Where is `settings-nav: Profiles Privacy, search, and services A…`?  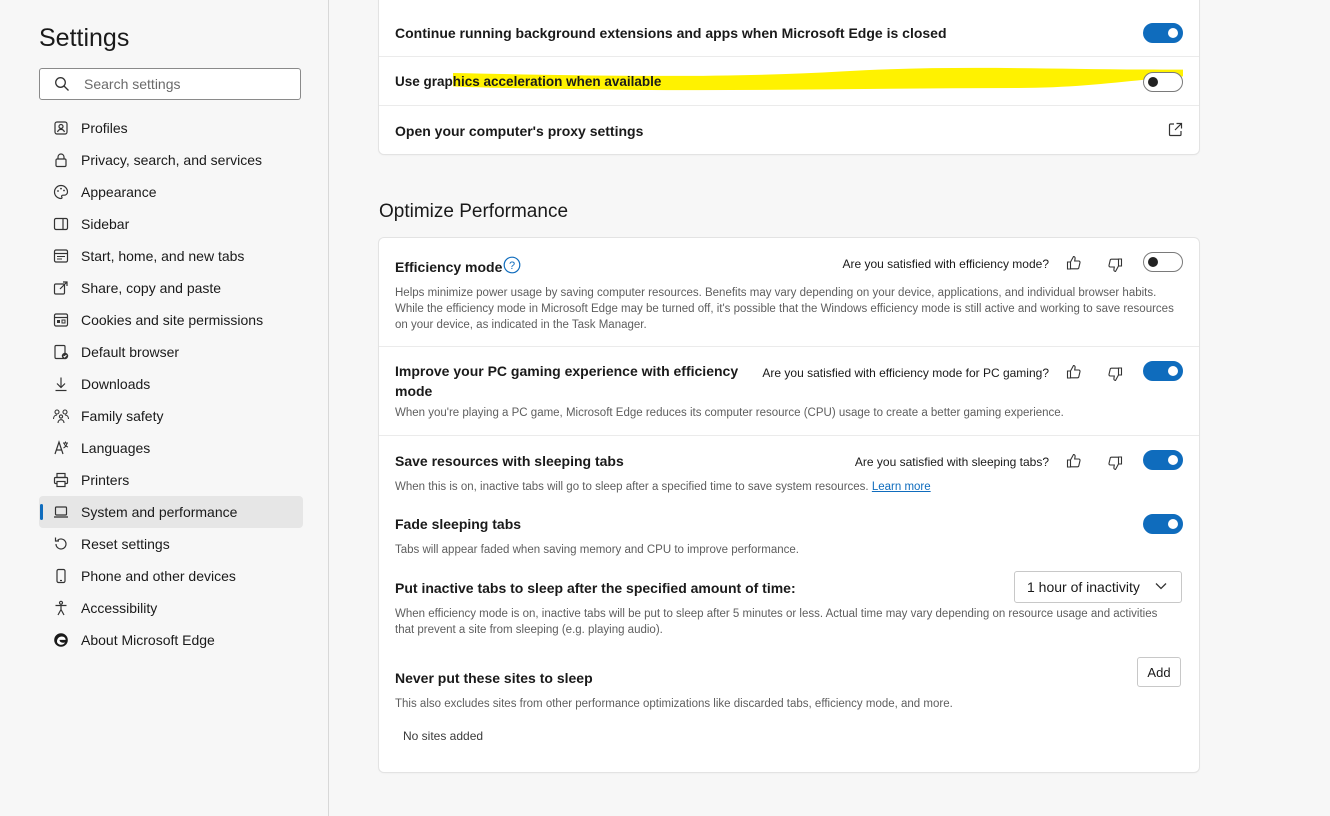
settings-nav: Profiles Privacy, search, and services A… is located at coordinates (171, 384).